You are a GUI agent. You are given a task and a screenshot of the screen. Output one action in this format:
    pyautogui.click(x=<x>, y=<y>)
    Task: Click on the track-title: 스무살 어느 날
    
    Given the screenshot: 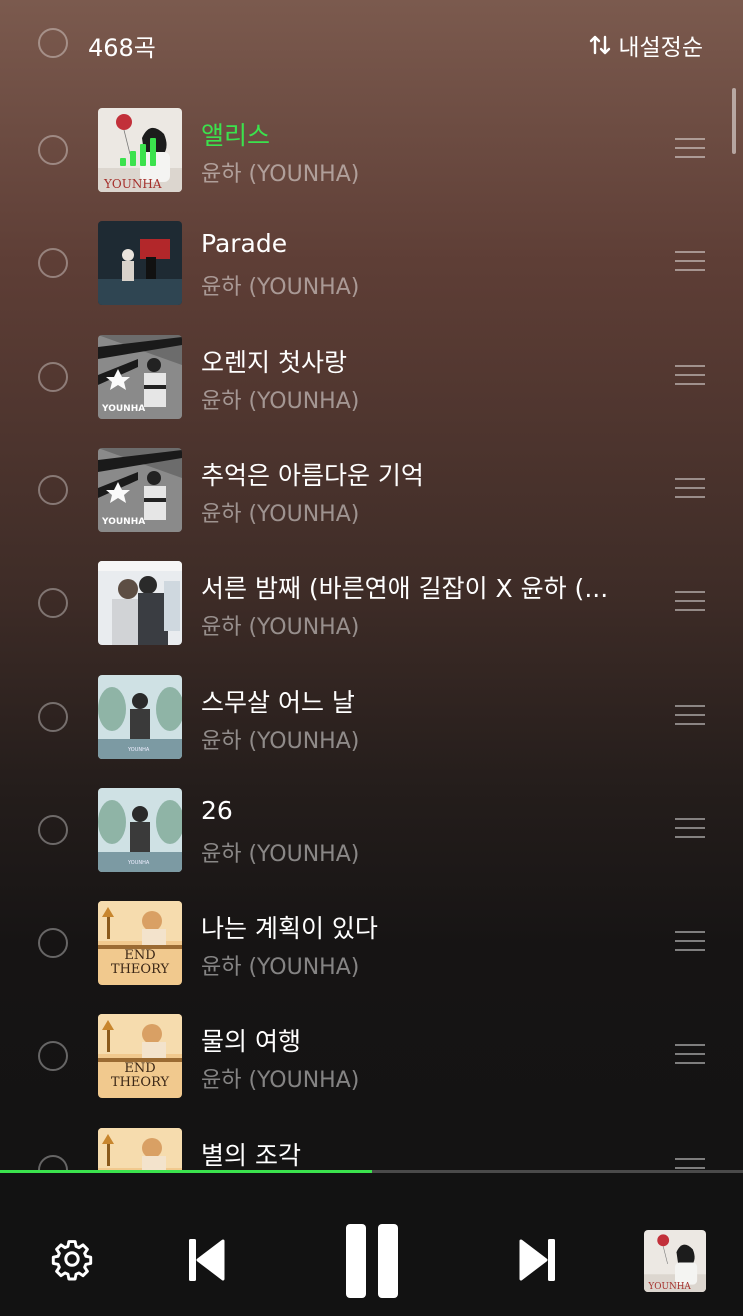 What is the action you would take?
    pyautogui.click(x=278, y=702)
    